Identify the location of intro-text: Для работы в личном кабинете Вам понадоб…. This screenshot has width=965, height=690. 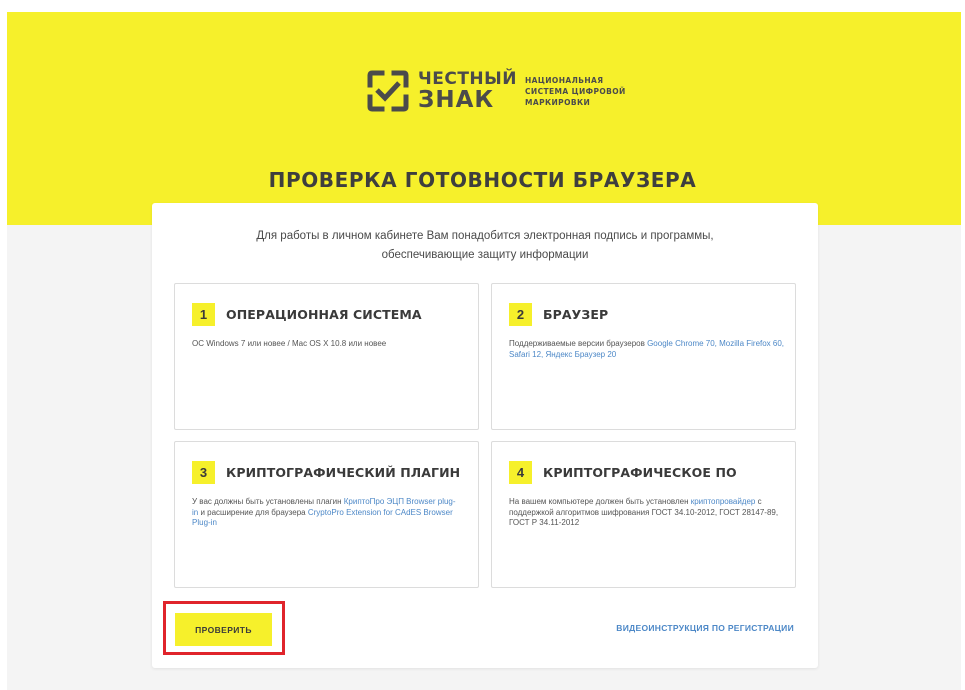
(485, 246).